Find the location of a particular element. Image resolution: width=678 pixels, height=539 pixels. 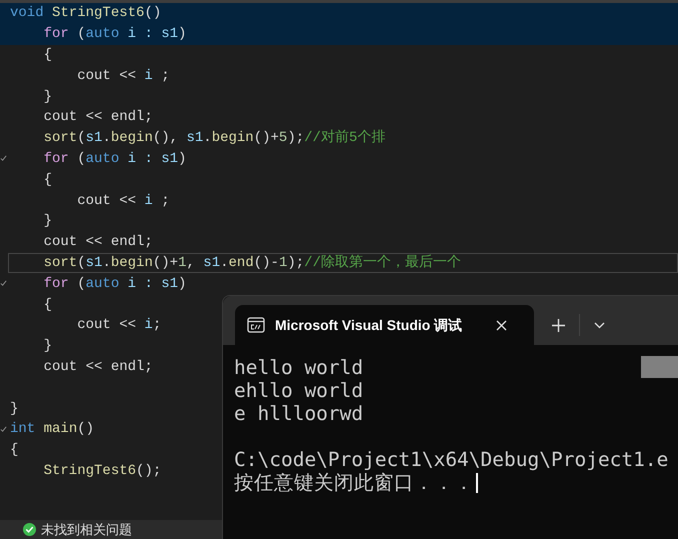

code-line: sort(s1.begin()+1, s1.end()-1);//除取第一个，最后一个 is located at coordinates (251, 263).